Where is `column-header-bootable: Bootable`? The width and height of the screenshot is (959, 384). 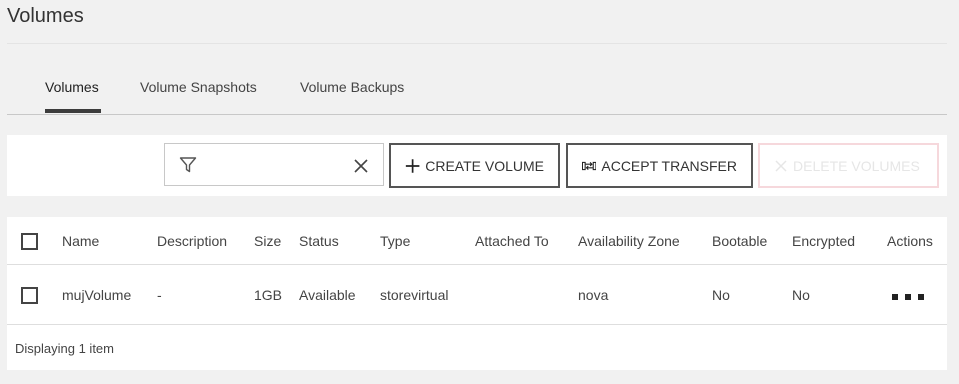
column-header-bootable: Bootable is located at coordinates (739, 241).